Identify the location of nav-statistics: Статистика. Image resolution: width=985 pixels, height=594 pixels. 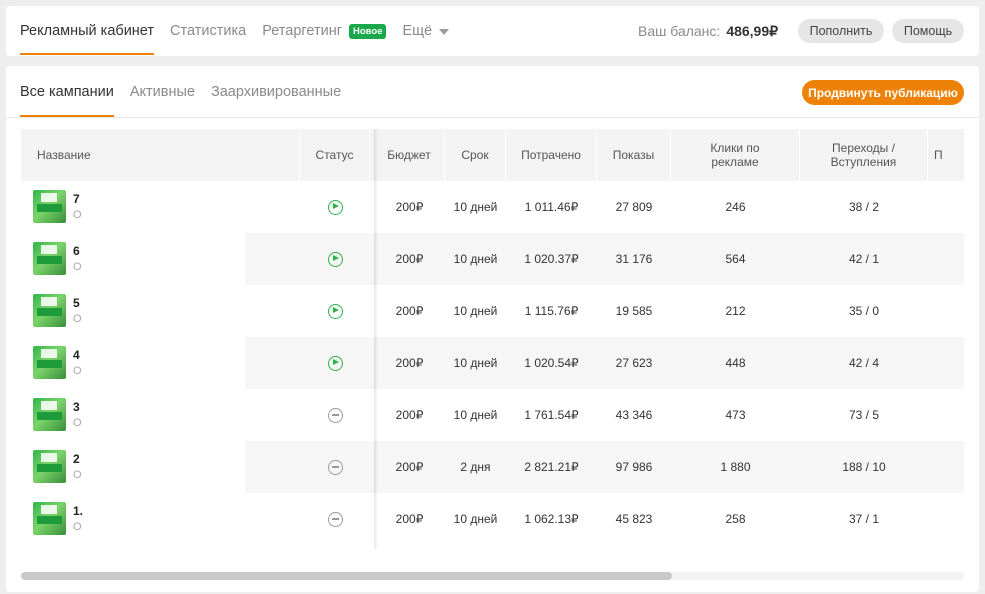
(208, 31).